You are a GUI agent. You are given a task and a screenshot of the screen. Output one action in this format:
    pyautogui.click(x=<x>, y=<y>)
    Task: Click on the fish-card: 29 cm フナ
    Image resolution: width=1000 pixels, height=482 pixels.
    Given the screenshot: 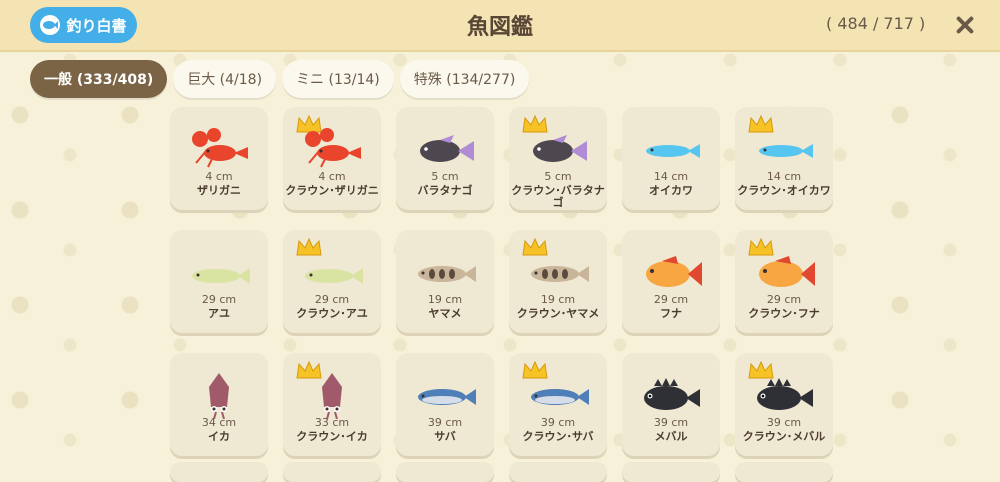 What is the action you would take?
    pyautogui.click(x=671, y=281)
    